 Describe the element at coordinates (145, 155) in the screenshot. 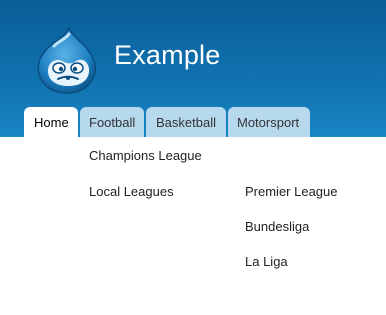

I see `menu-item-champions-league: Champions League` at that location.